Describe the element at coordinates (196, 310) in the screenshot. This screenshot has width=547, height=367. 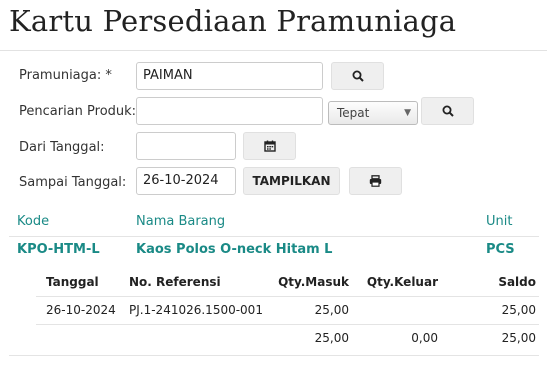
I see `row-reference: PJ.1-241026.1500-001` at that location.